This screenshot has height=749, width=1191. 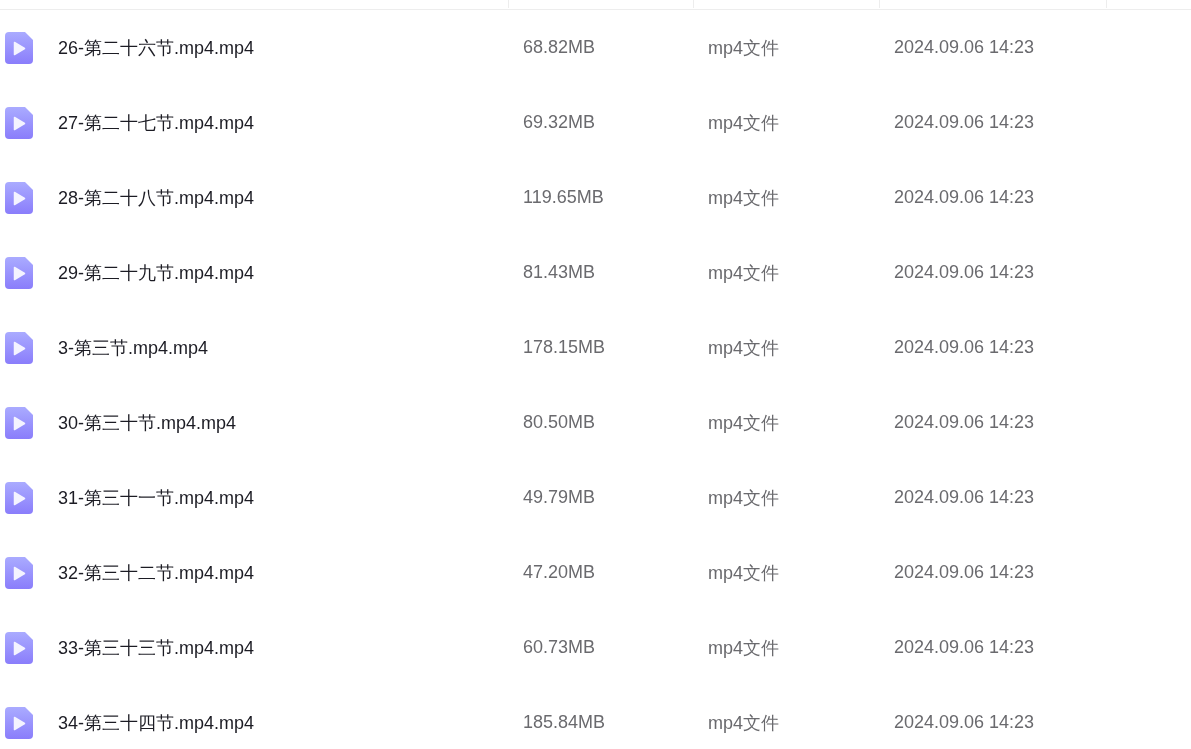 What do you see at coordinates (156, 123) in the screenshot?
I see `file-name: 27-第二十七节.mp4.mp4` at bounding box center [156, 123].